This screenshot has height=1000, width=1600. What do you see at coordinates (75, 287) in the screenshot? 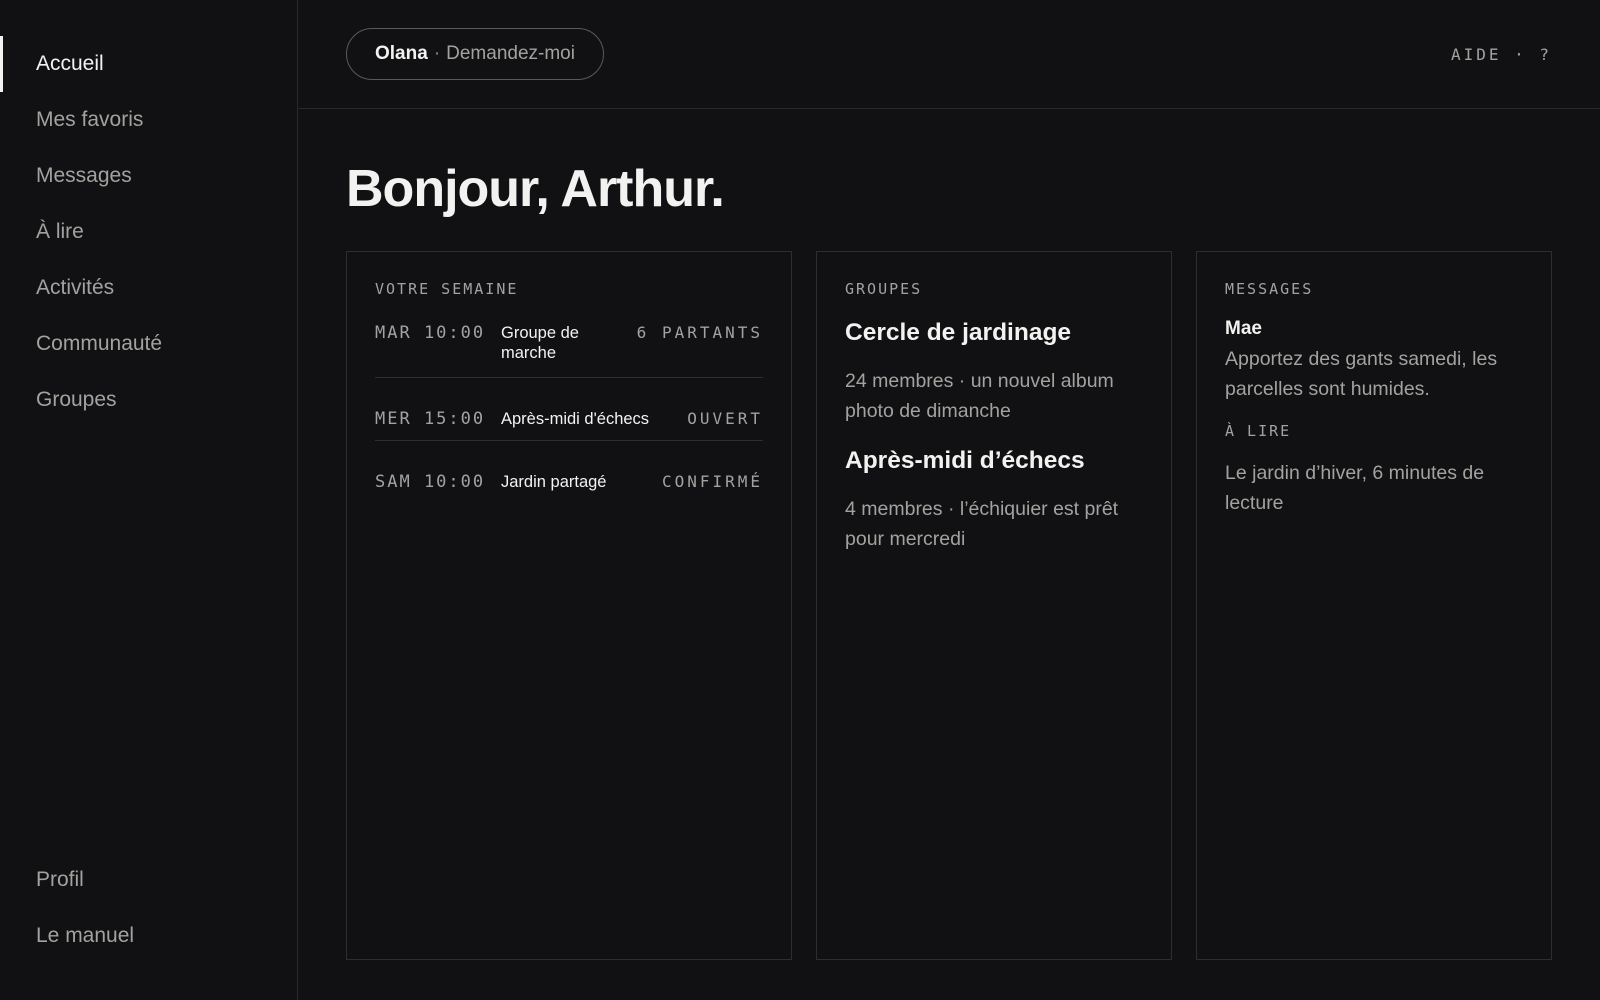
I see `sidebar-item-label: Activités` at bounding box center [75, 287].